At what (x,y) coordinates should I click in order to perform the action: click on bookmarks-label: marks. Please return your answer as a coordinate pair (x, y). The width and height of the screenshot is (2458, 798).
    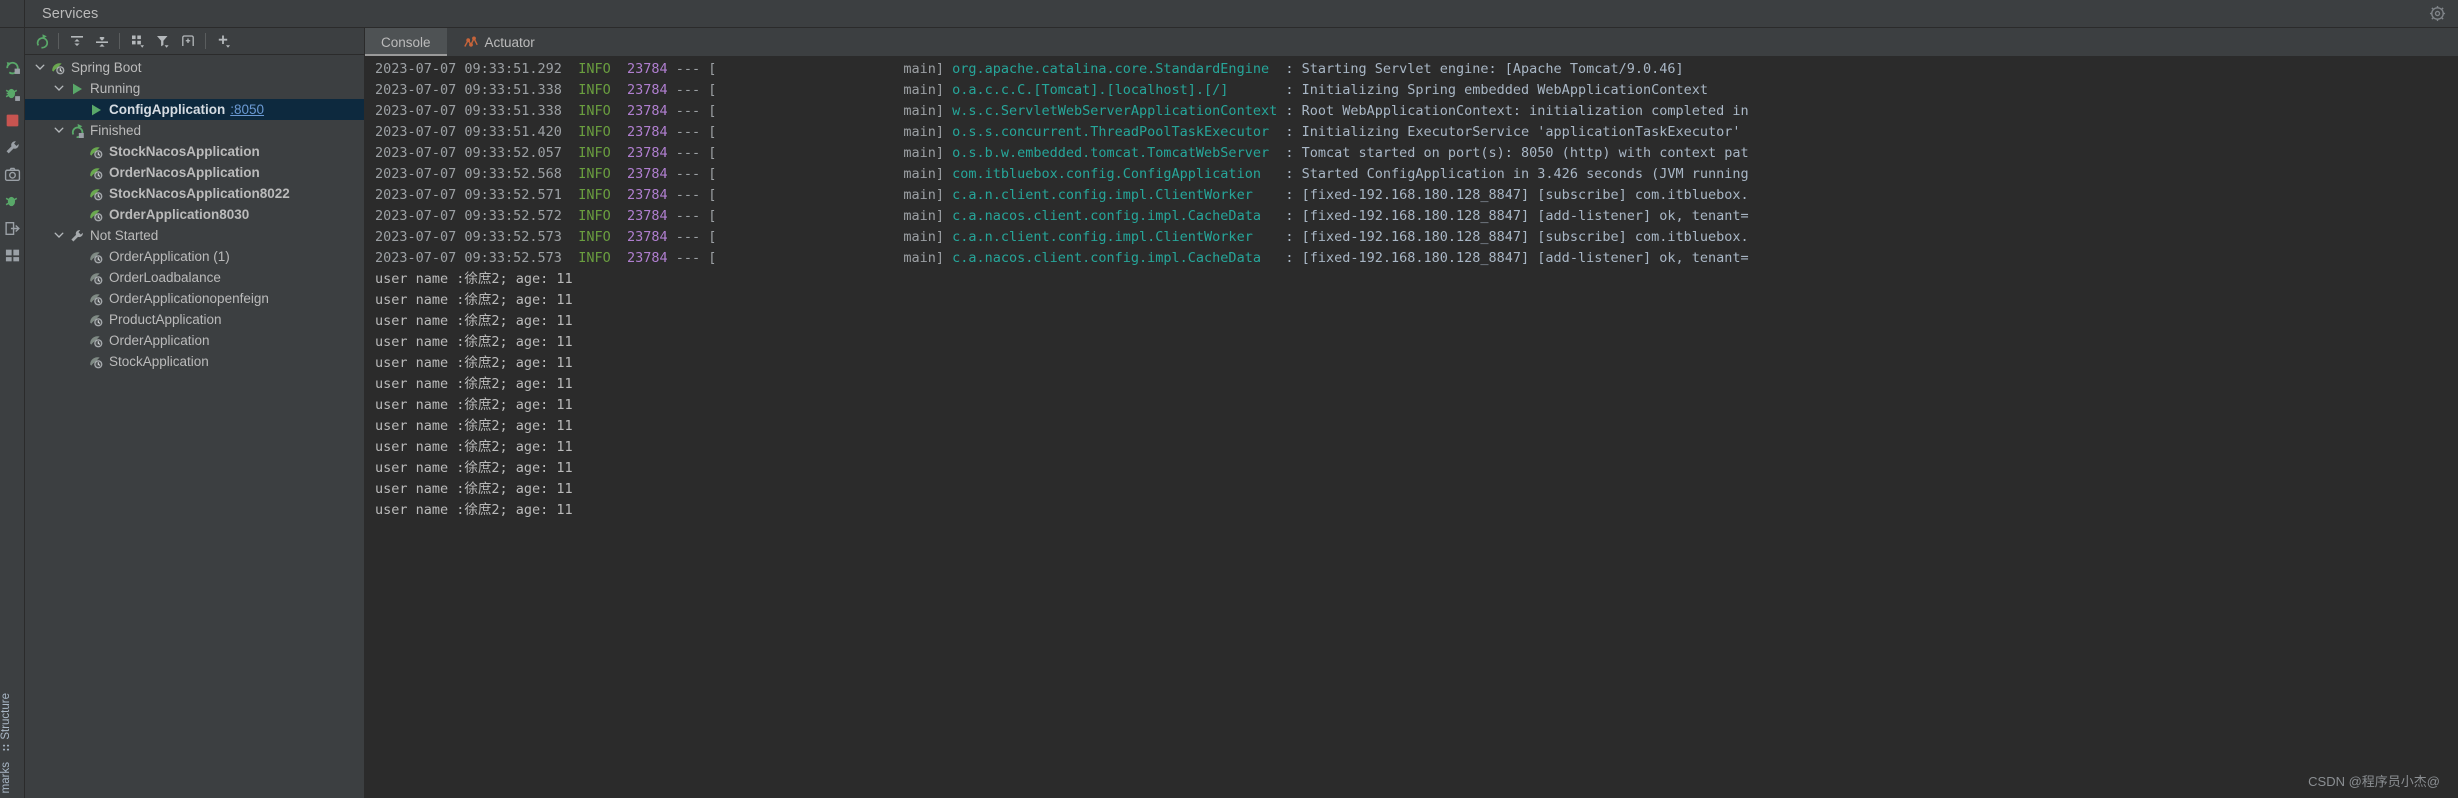
    Looking at the image, I should click on (6, 777).